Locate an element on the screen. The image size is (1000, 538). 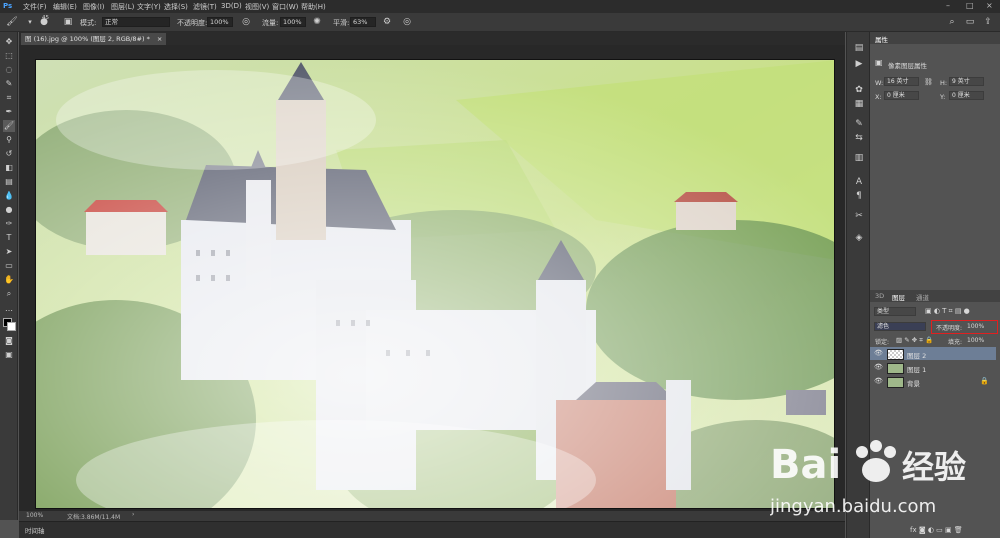
mode-label: 模式: is located at coordinates (88, 23).